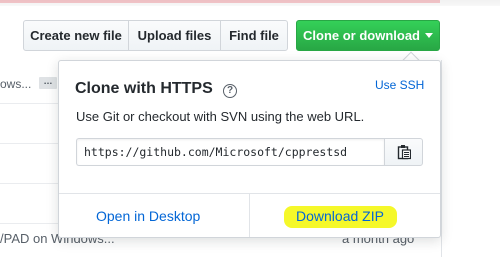 This screenshot has height=257, width=500. I want to click on download-zip-link: Download ZIP, so click(340, 216).